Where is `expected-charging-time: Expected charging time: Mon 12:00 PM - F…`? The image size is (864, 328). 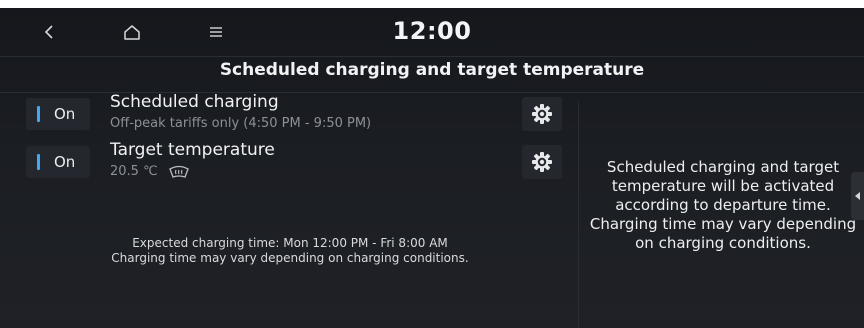 expected-charging-time: Expected charging time: Mon 12:00 PM - F… is located at coordinates (290, 243).